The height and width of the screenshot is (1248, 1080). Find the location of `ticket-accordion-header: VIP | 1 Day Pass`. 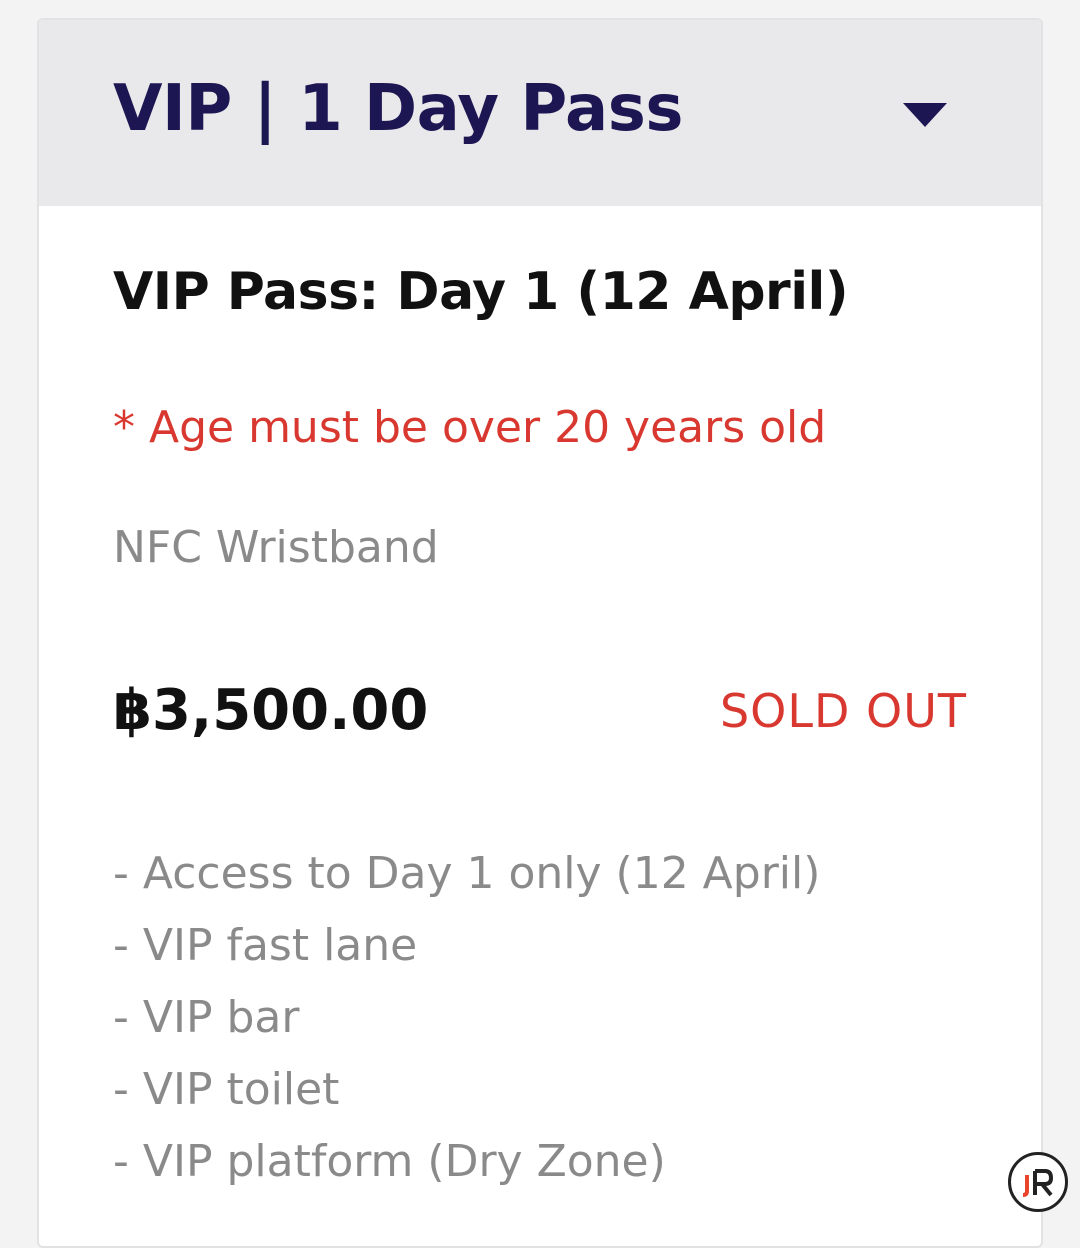

ticket-accordion-header: VIP | 1 Day Pass is located at coordinates (540, 113).